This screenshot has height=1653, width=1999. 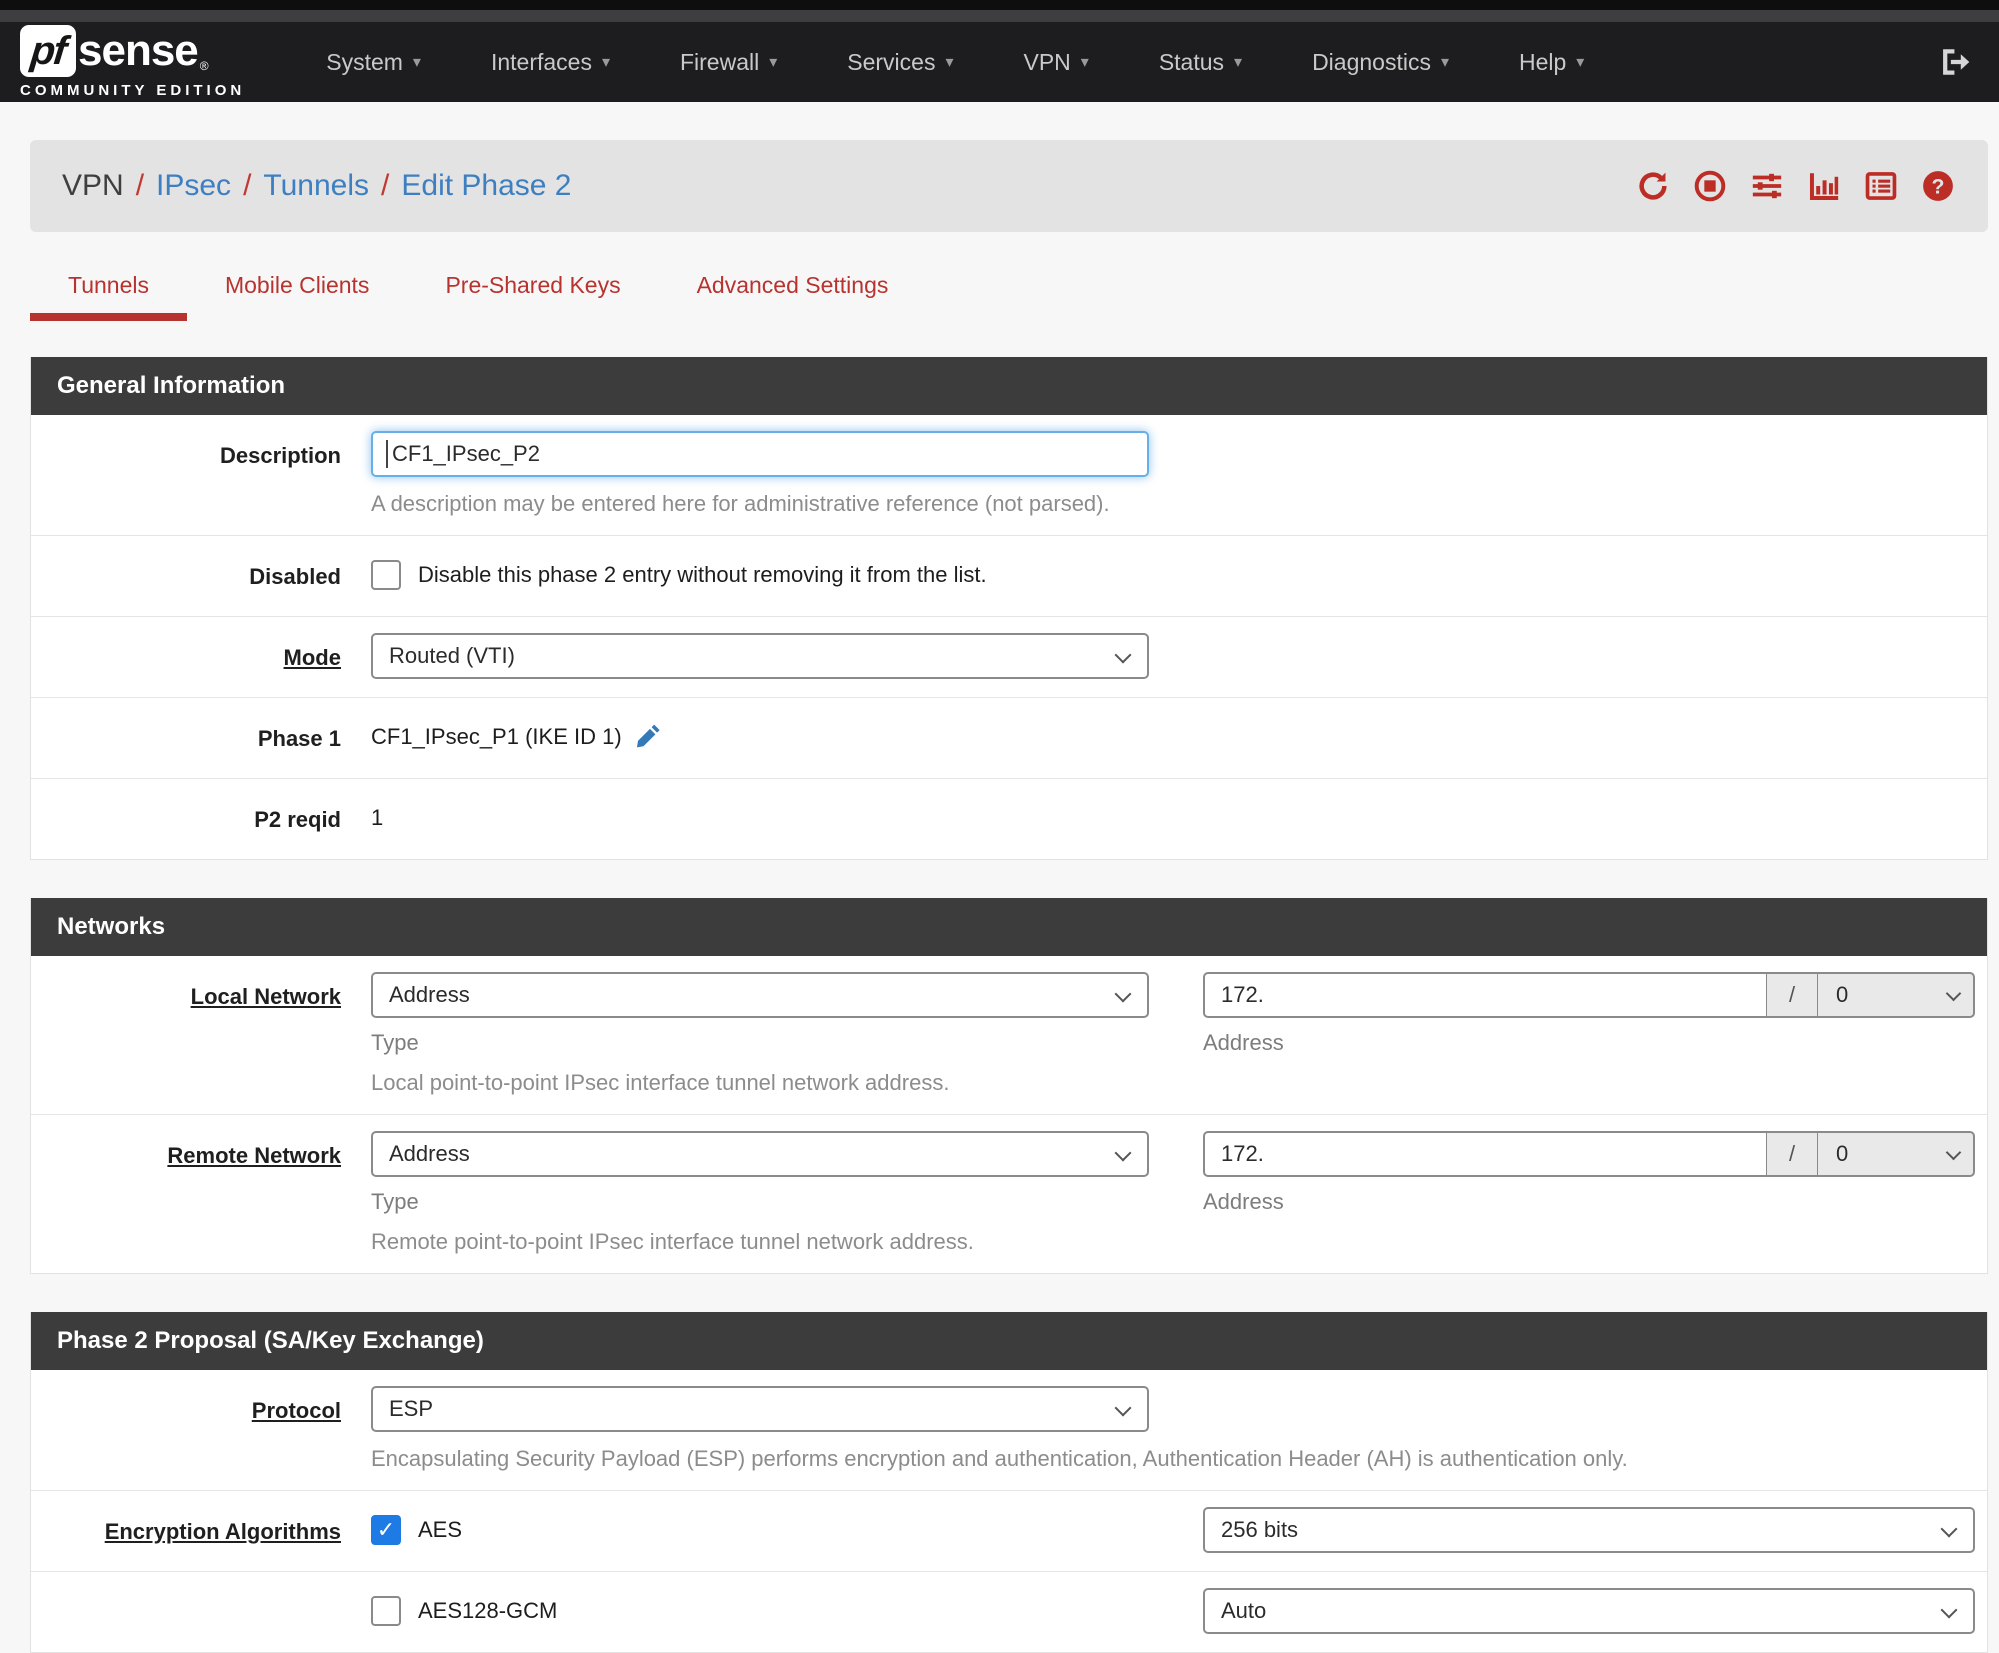 I want to click on mode-label: Mode, so click(x=312, y=657).